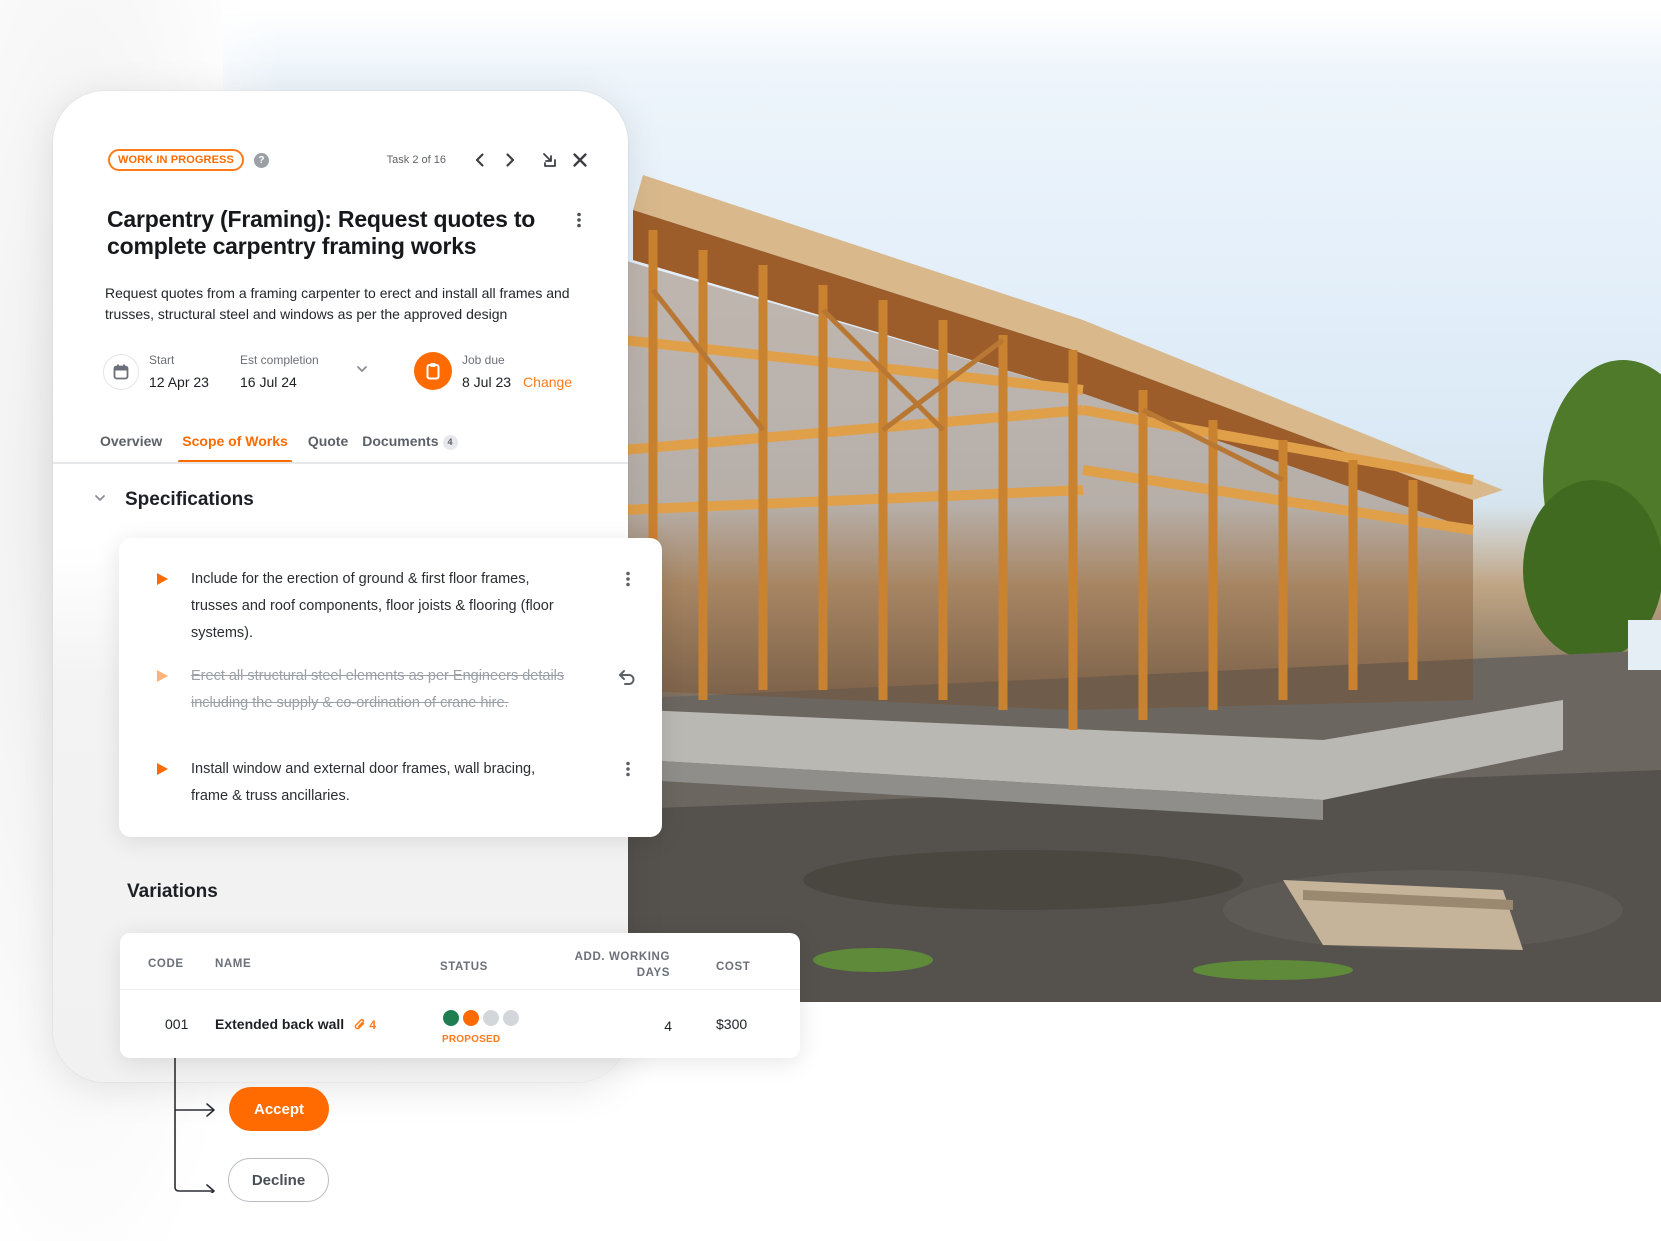  I want to click on status-badge: WORK IN PROGRESS, so click(176, 160).